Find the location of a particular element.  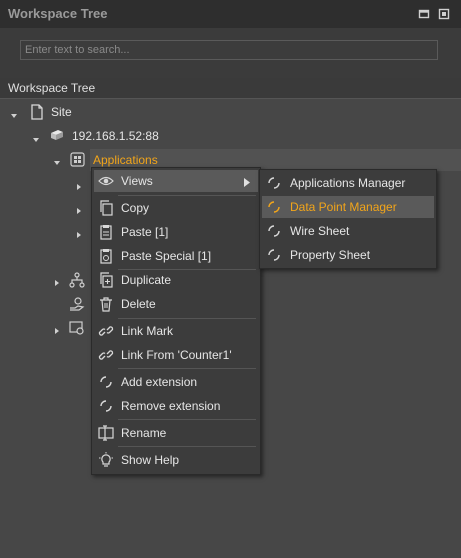

menu-item-label: Rename is located at coordinates (144, 433).